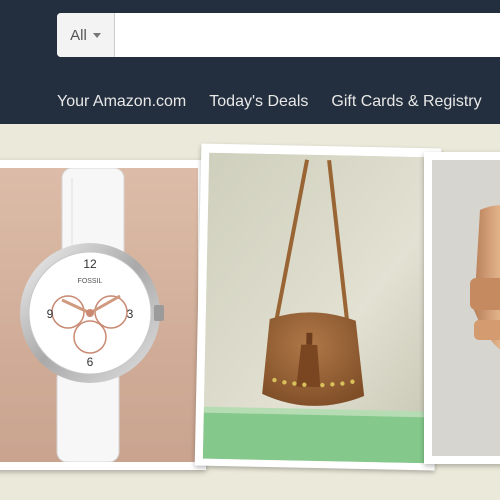  I want to click on product-image-sandal, so click(466, 308).